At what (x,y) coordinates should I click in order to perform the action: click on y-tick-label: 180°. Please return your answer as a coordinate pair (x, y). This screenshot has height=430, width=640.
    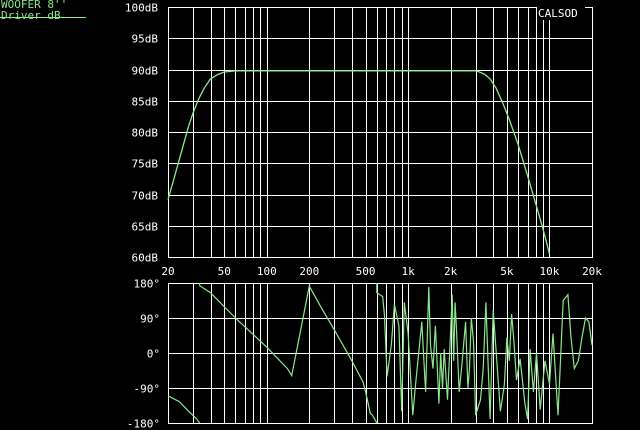
    Looking at the image, I should click on (147, 284).